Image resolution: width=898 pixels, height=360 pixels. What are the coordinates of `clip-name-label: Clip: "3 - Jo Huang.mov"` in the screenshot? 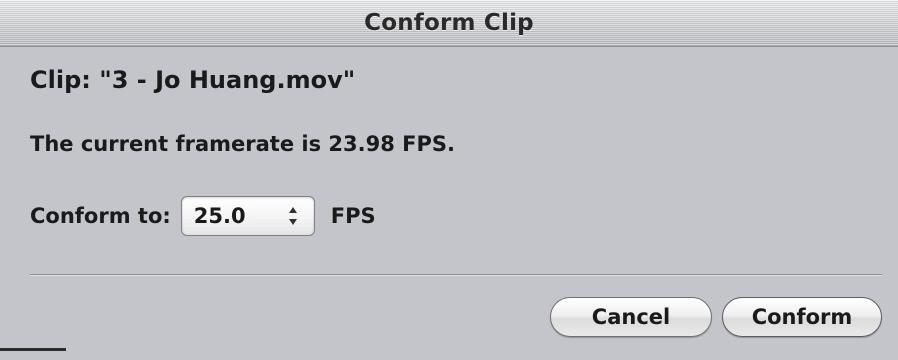 It's located at (193, 80).